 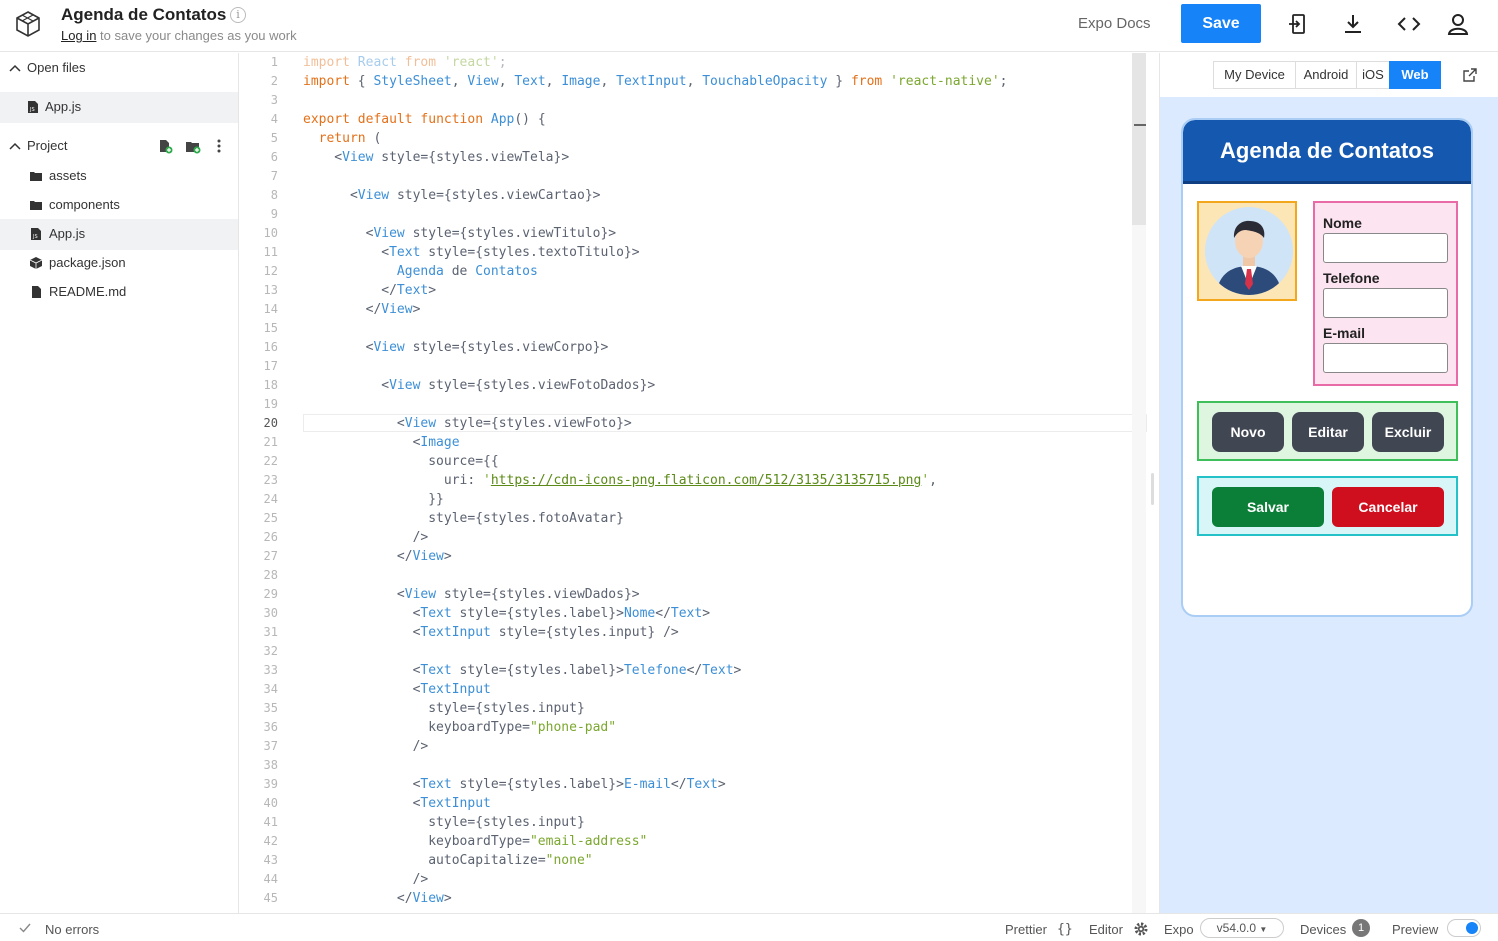 What do you see at coordinates (1249, 251) in the screenshot?
I see `avatar` at bounding box center [1249, 251].